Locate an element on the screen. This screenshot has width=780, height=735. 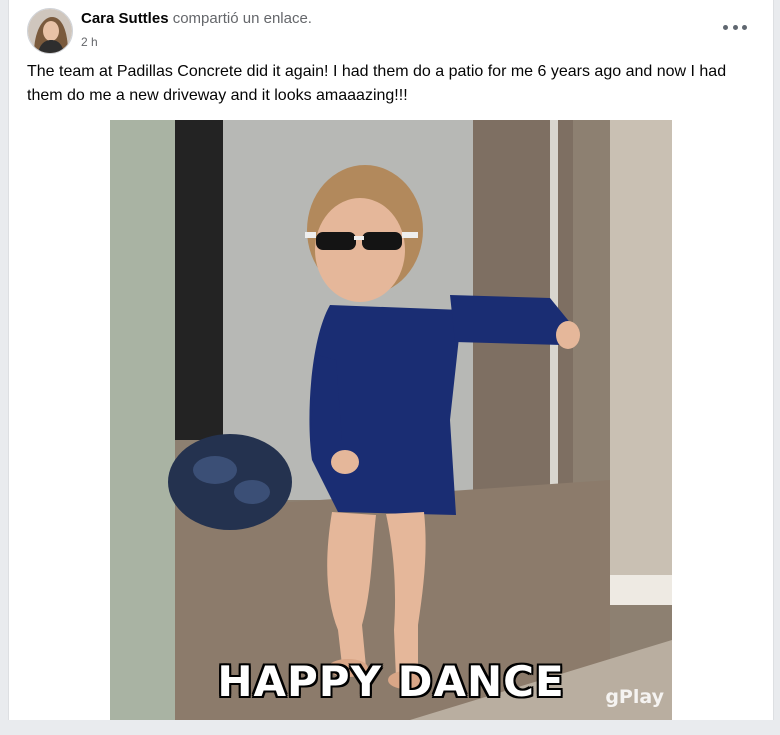
avatar-image is located at coordinates (50, 31).